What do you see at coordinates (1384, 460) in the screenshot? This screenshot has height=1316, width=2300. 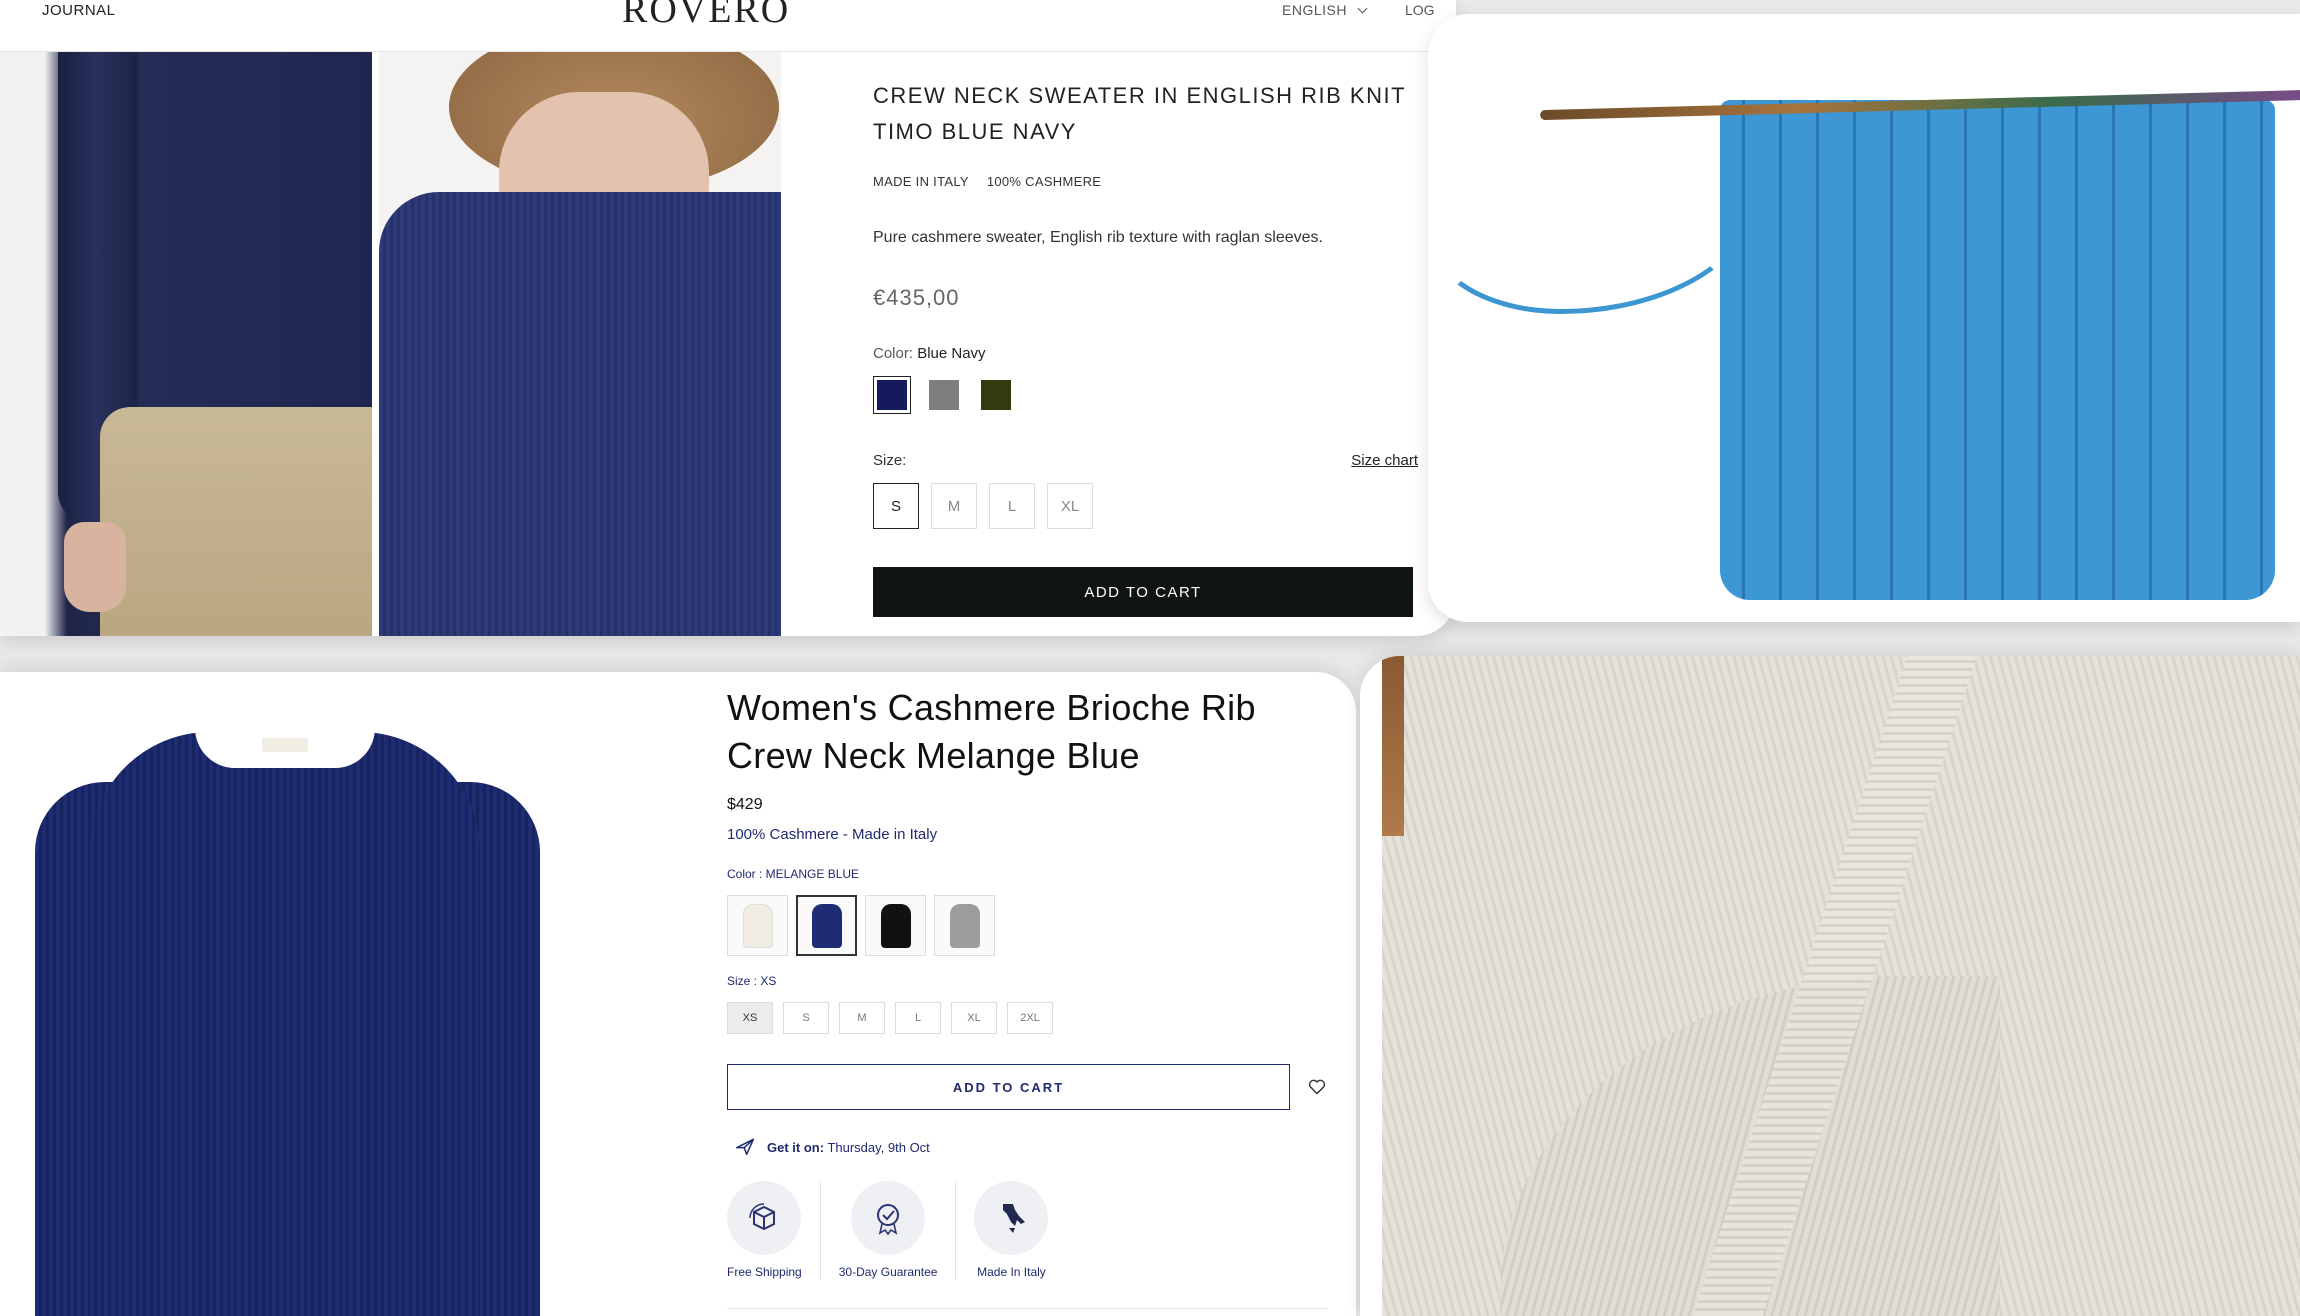 I see `size-chart-link: Size chart` at bounding box center [1384, 460].